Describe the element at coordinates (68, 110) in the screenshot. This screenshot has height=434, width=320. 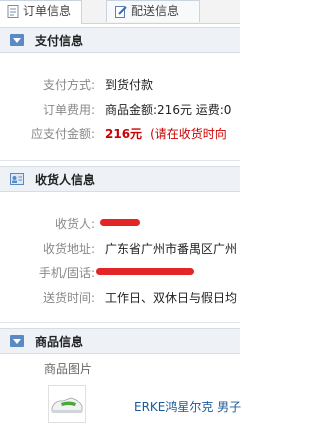
I see `field-label: 订单费用:` at that location.